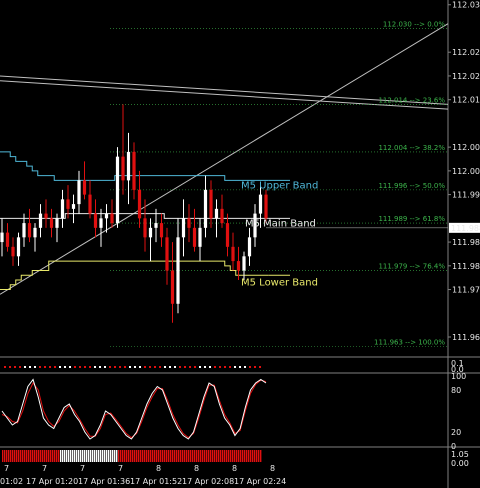 This screenshot has height=488, width=480. Describe the element at coordinates (466, 242) in the screenshot. I see `price-tick-label: 111.985` at that location.